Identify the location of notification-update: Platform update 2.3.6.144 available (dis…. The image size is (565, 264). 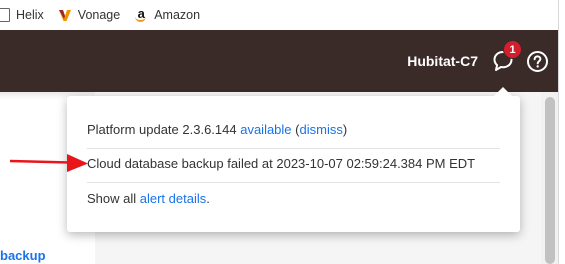
(293, 130).